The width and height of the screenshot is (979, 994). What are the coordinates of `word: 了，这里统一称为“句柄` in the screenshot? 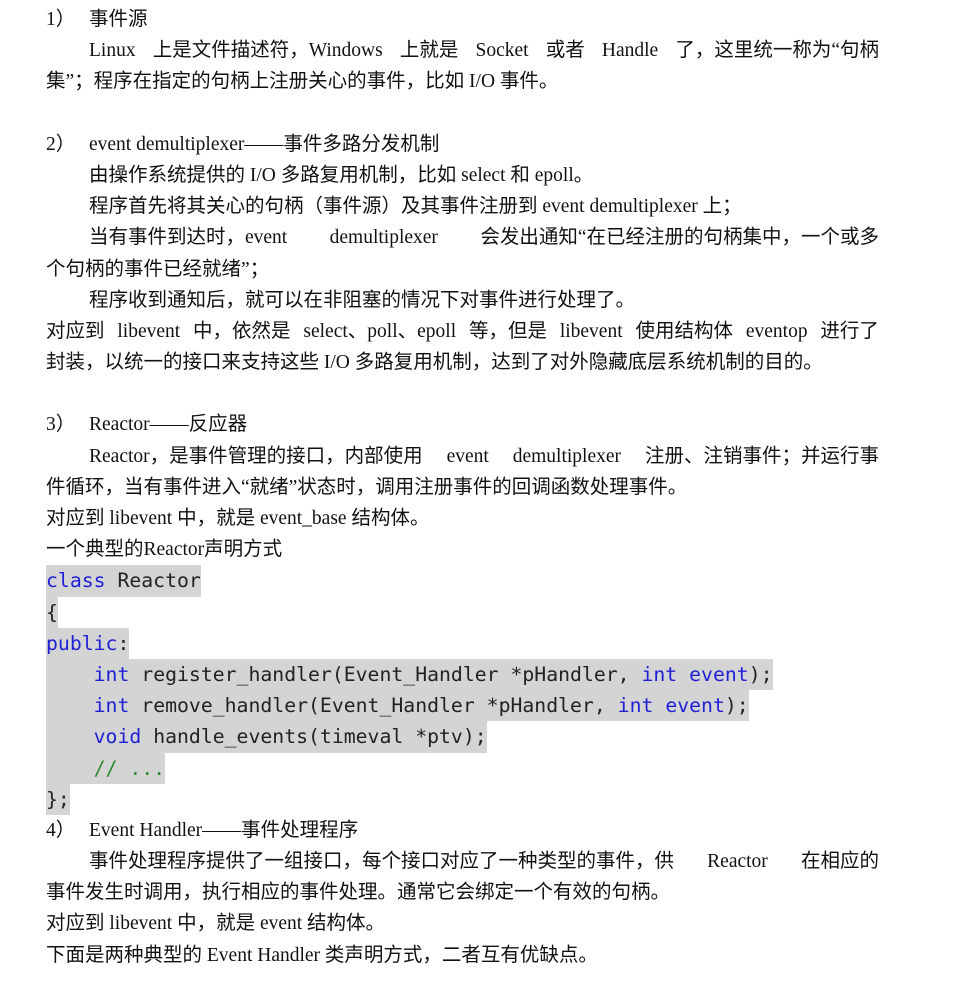 It's located at (777, 51).